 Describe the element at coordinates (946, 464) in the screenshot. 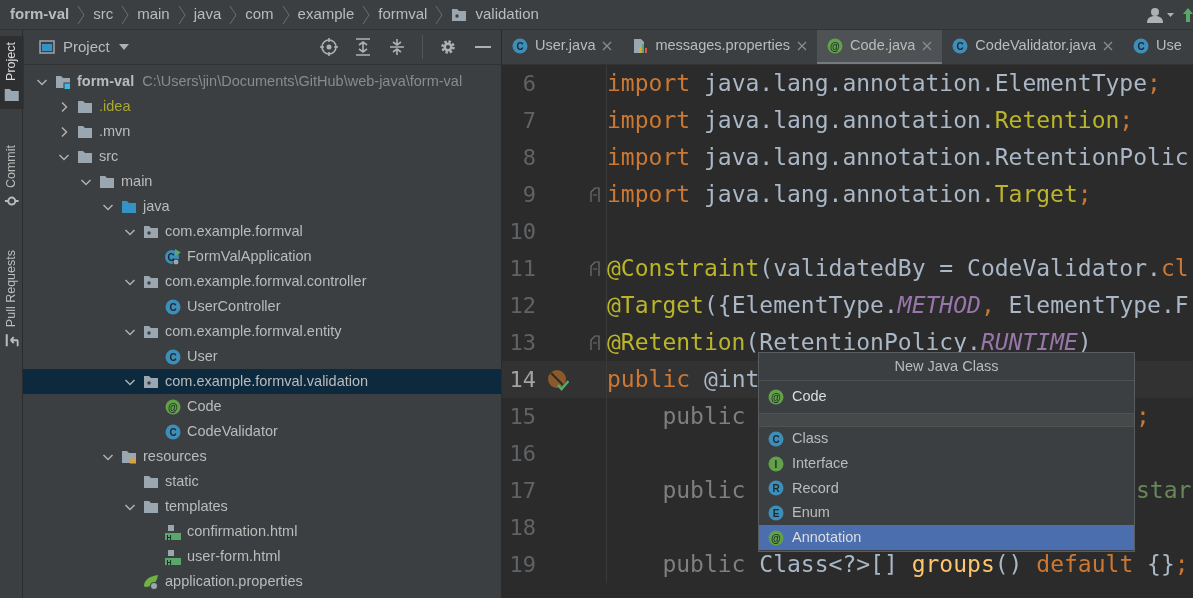

I see `popup-option: I Interface` at that location.